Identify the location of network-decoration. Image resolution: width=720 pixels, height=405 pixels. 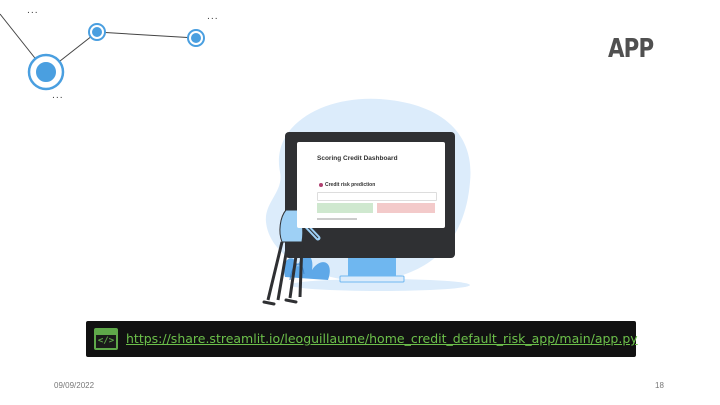
(102, 52).